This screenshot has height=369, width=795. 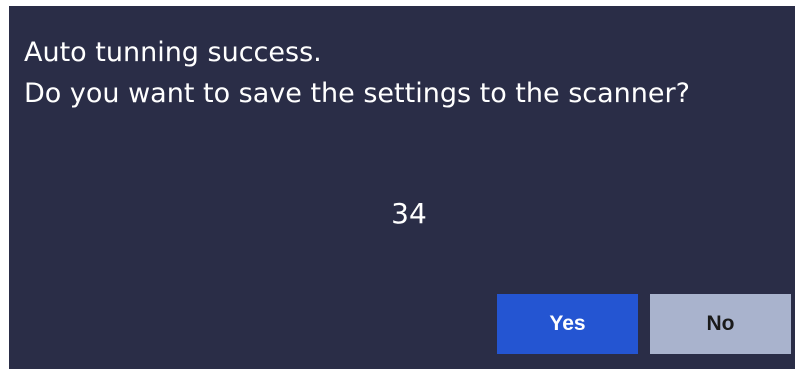 I want to click on message-line-success: Auto tunning success., so click(x=173, y=52).